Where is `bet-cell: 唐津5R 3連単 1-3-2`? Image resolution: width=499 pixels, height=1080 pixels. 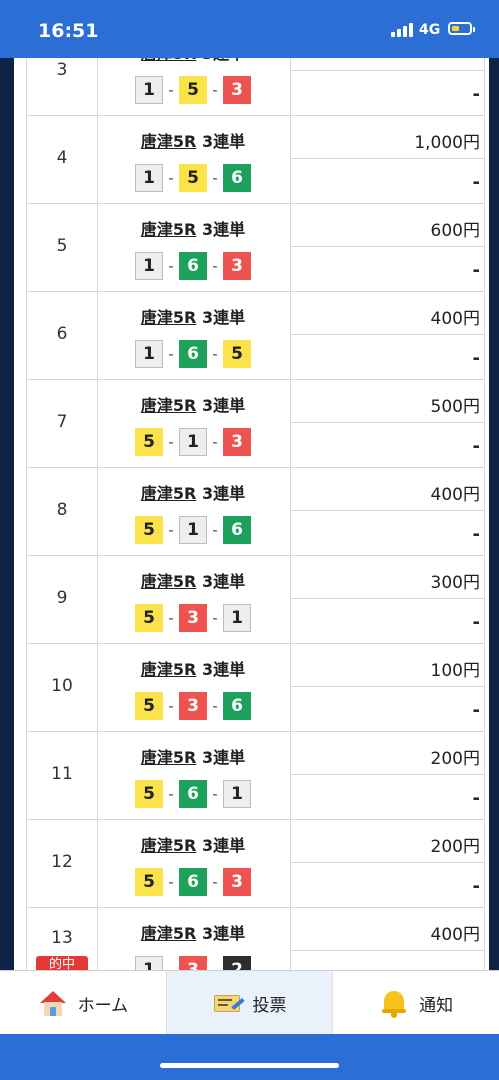
bet-cell: 唐津5R 3連単 1-3-2 is located at coordinates (193, 939).